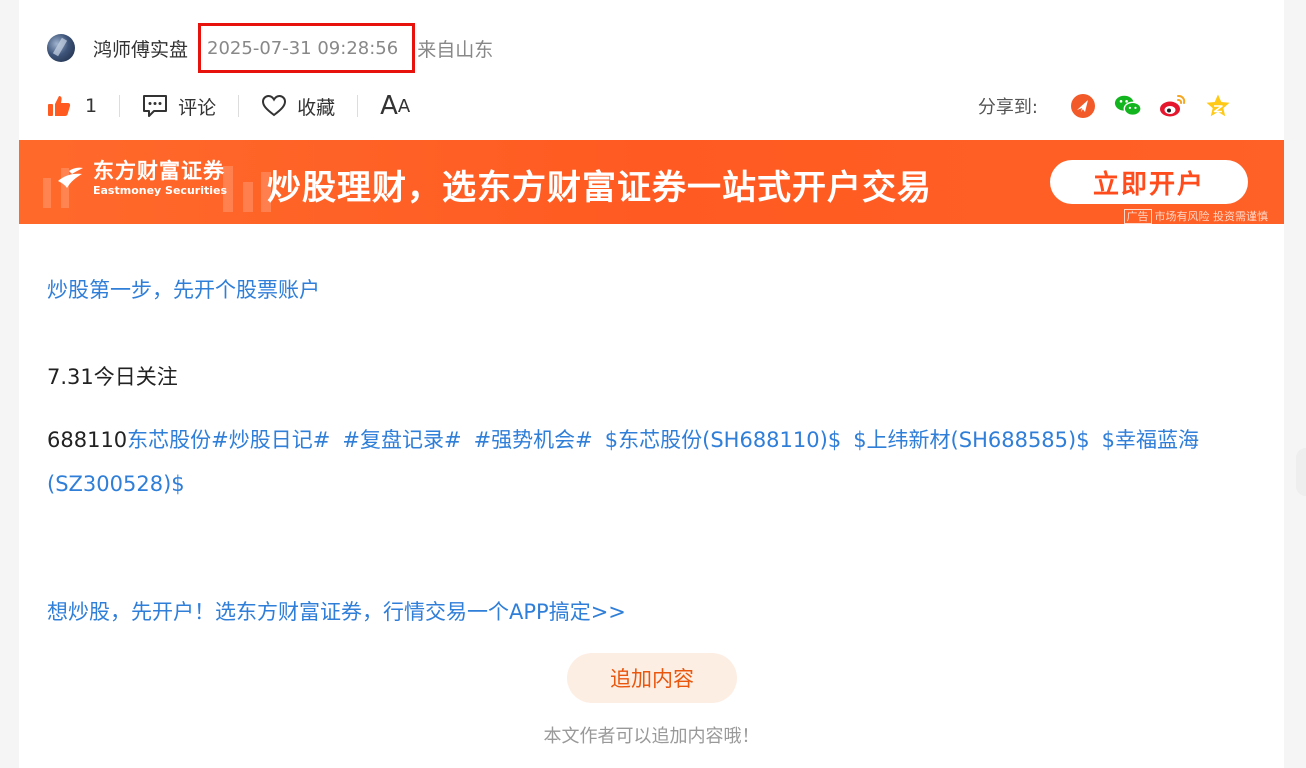  Describe the element at coordinates (59, 106) in the screenshot. I see `thumbs-up-icon` at that location.